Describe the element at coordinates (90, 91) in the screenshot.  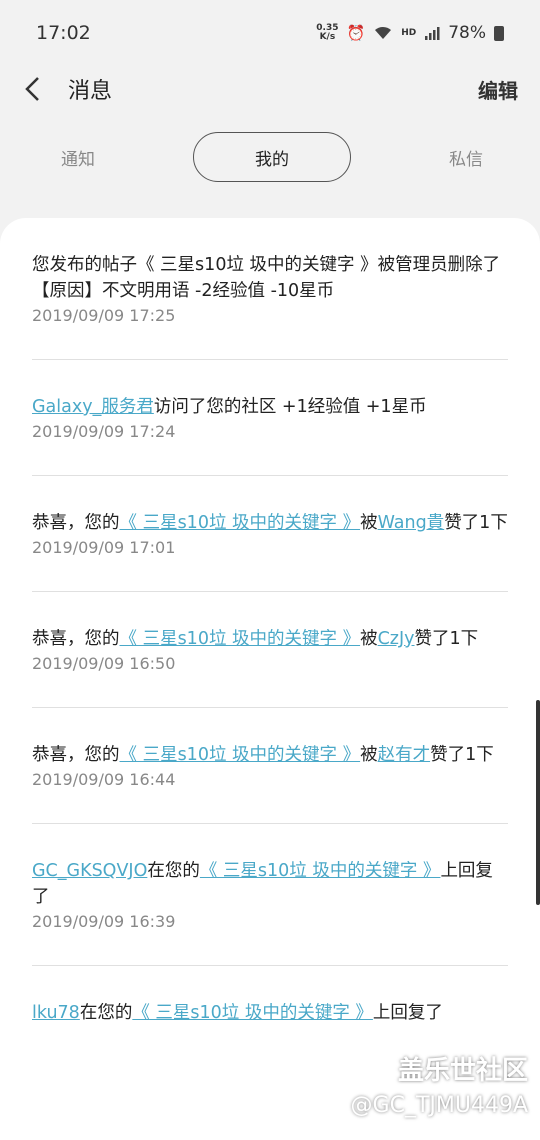
I see `page-title: 消息` at that location.